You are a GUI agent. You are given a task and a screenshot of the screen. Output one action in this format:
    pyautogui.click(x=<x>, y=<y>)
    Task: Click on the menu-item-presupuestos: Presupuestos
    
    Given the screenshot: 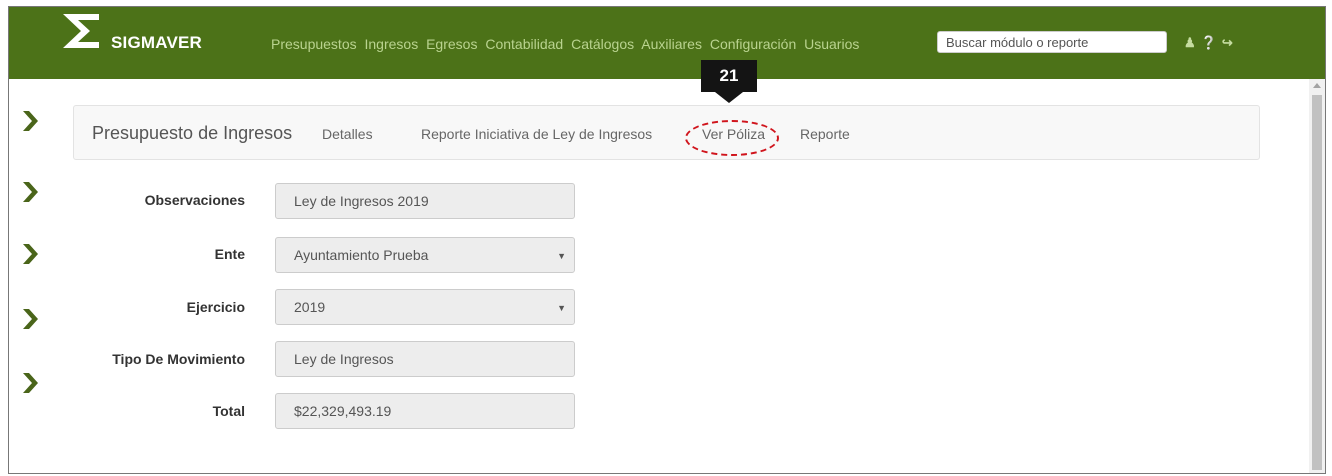 What is the action you would take?
    pyautogui.click(x=314, y=44)
    